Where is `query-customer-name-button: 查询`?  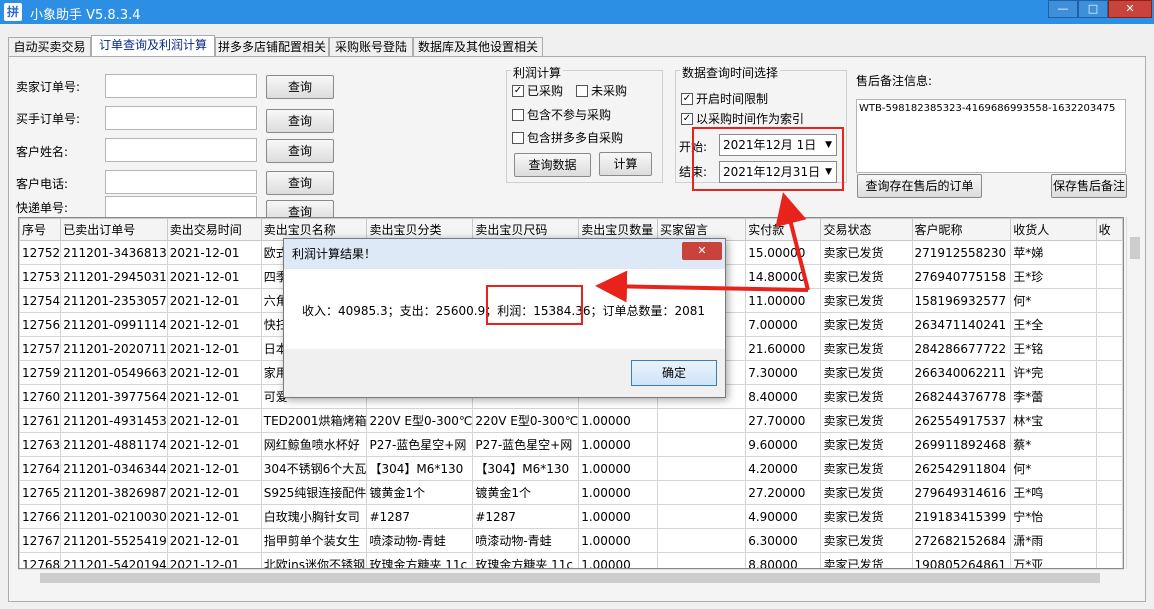 query-customer-name-button: 查询 is located at coordinates (300, 151).